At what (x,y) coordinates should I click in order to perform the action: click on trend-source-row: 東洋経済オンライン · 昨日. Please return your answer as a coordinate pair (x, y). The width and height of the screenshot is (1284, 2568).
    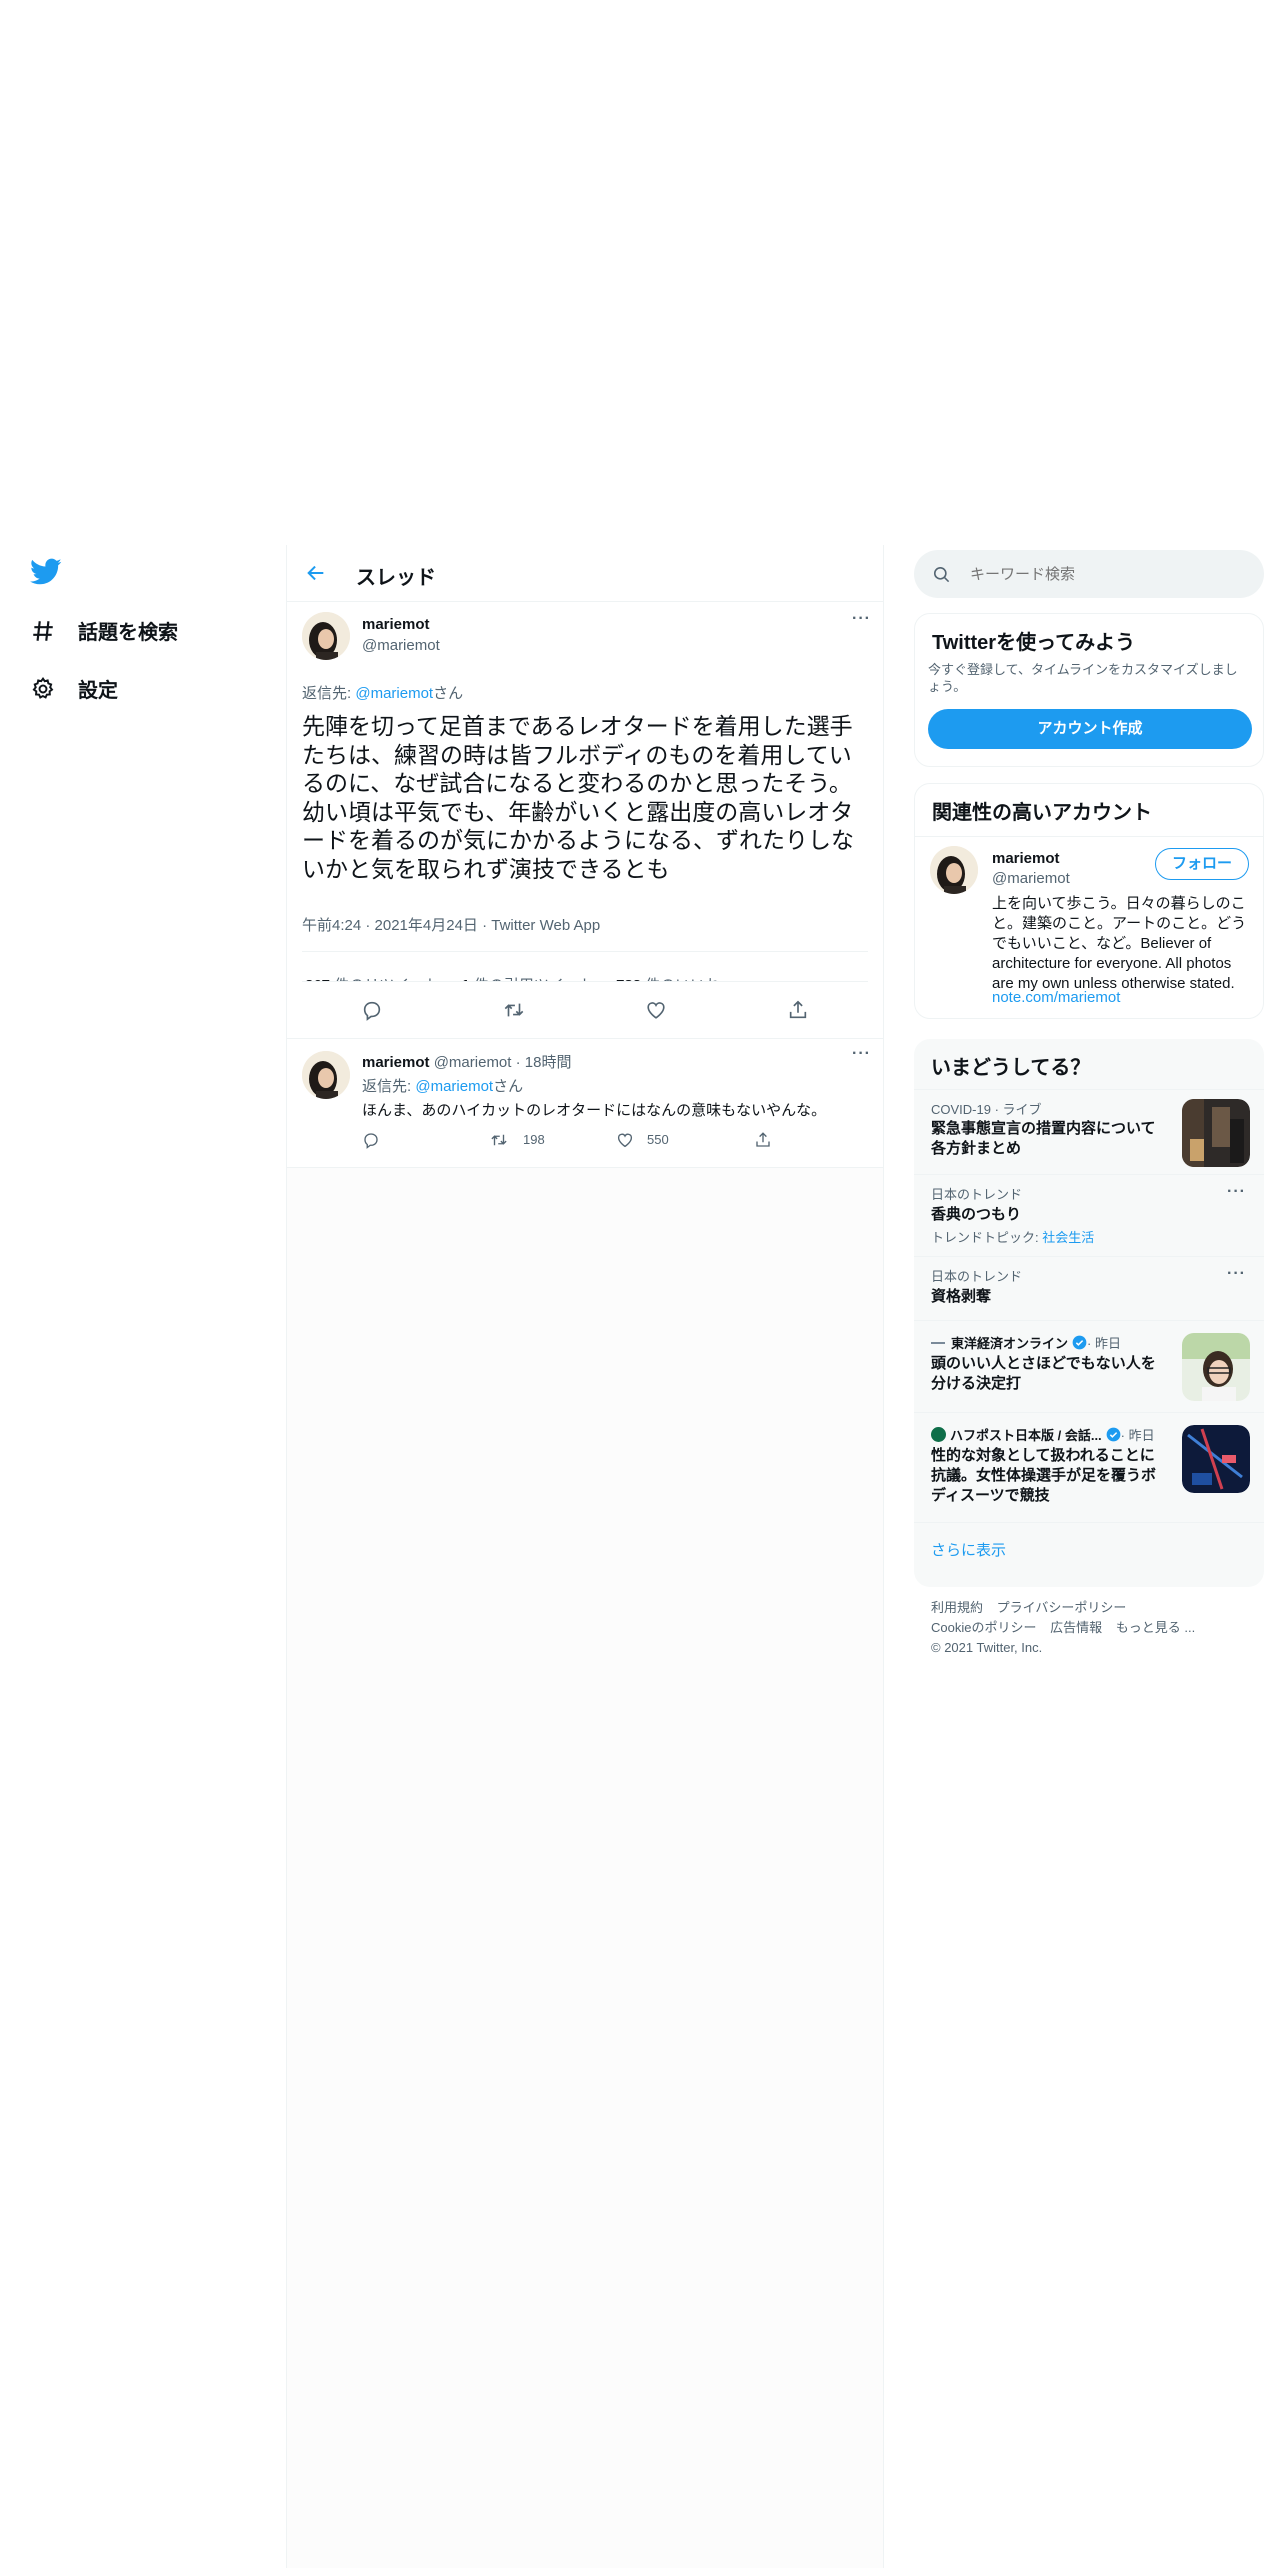
    Looking at the image, I should click on (1026, 1342).